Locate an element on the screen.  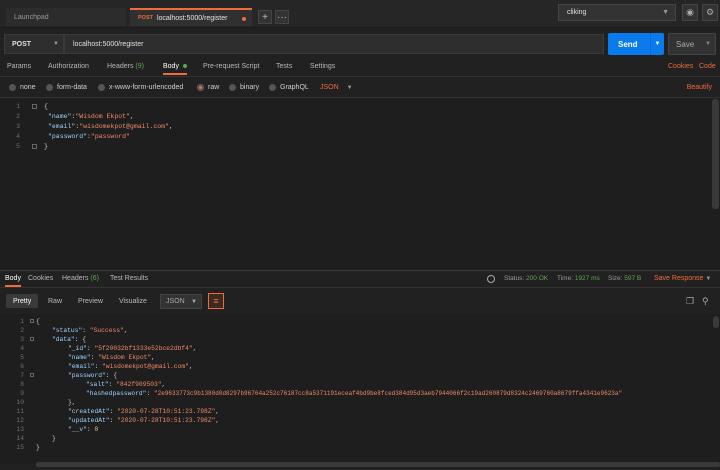
code-link: Code is located at coordinates (707, 66).